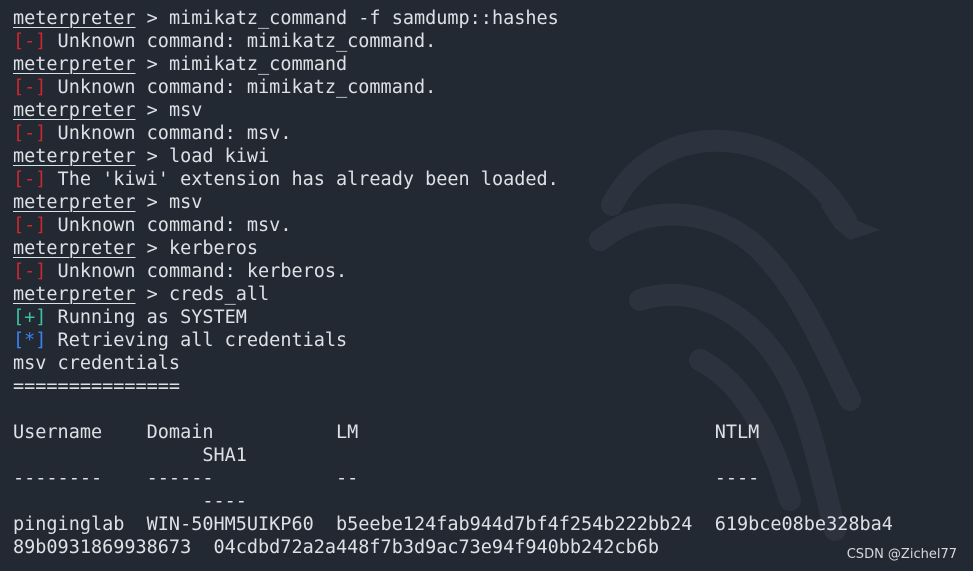 The height and width of the screenshot is (571, 973). Describe the element at coordinates (386, 432) in the screenshot. I see `line-text: Username Domain LM NTLM` at that location.